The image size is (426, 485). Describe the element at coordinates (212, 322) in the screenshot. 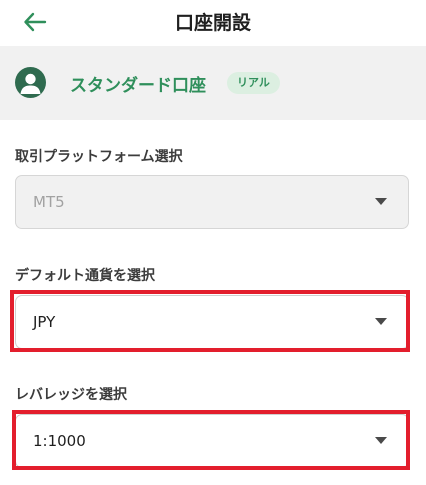

I see `currency-select: JPY` at that location.